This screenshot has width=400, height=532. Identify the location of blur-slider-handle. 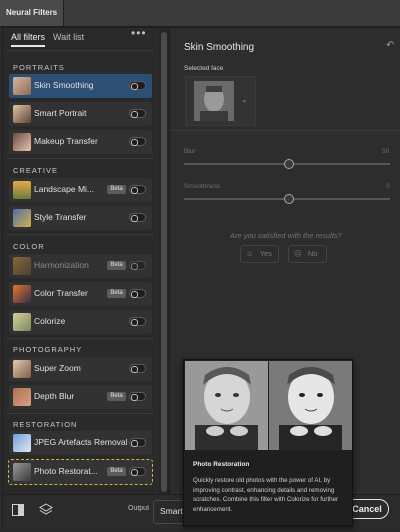
(289, 164).